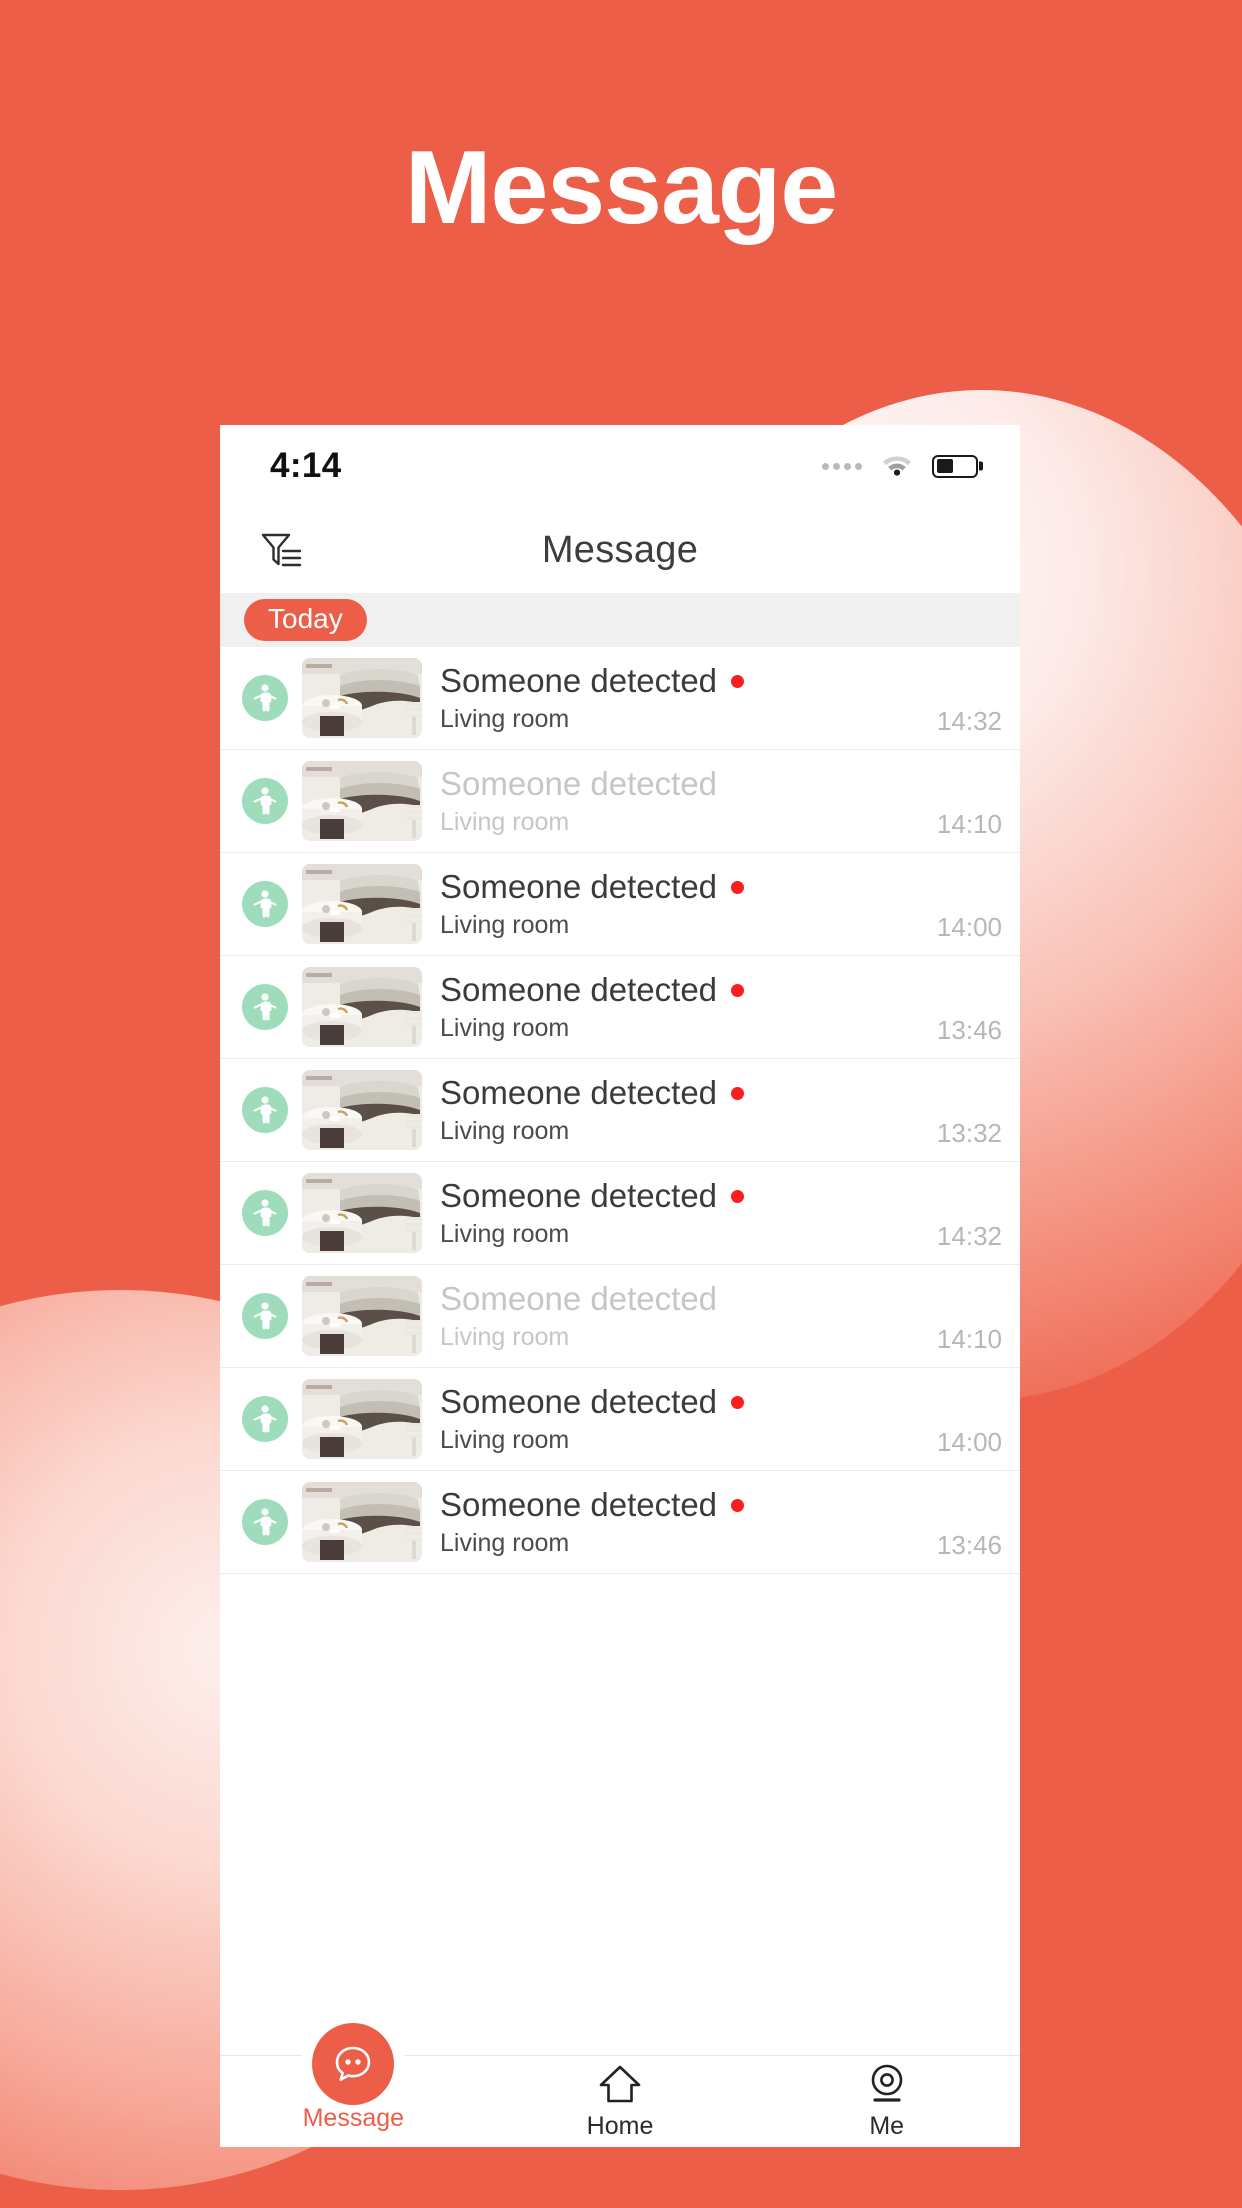  Describe the element at coordinates (353, 2064) in the screenshot. I see `chat-bubble-icon` at that location.